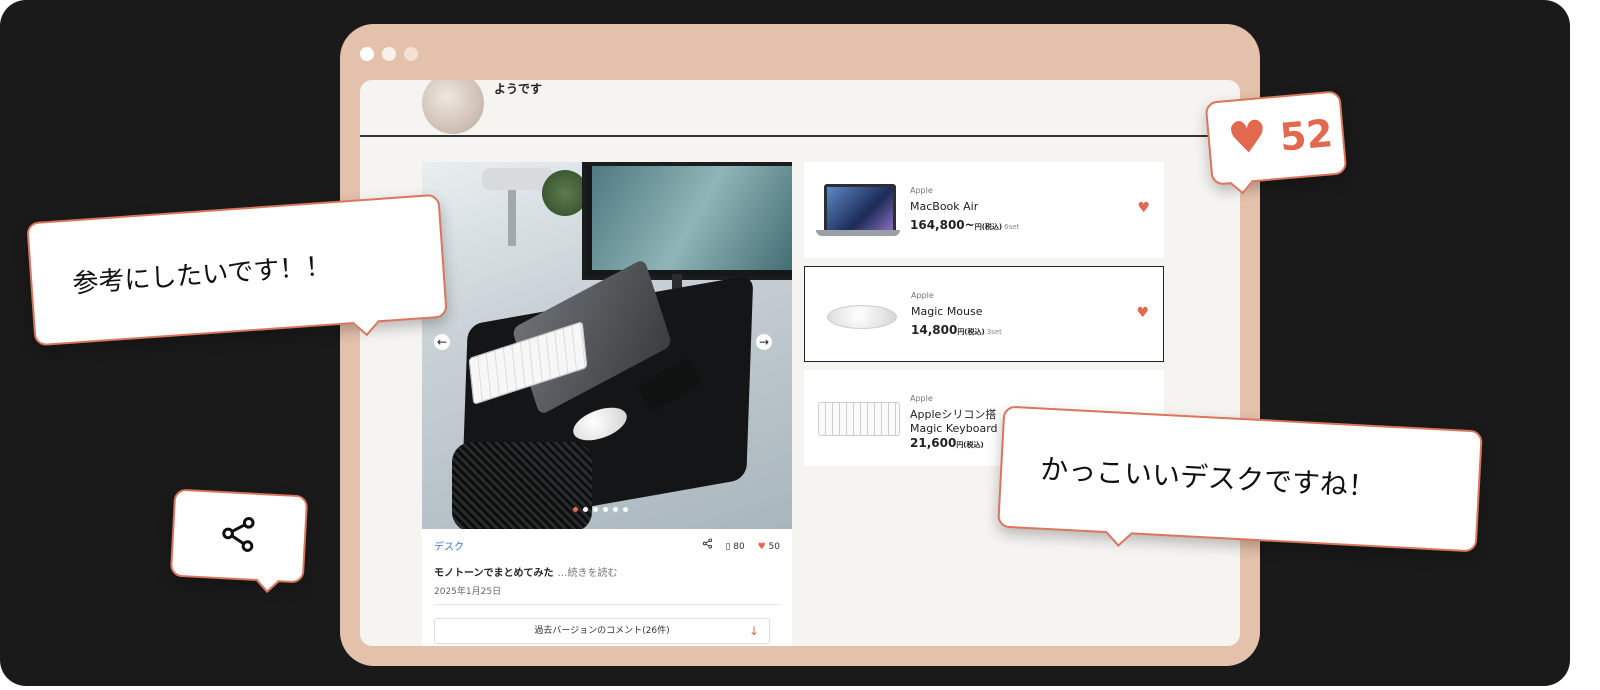 Image resolution: width=1600 pixels, height=690 pixels. I want to click on post-title: モノトーンでまとめてみた …続きを読む, so click(526, 571).